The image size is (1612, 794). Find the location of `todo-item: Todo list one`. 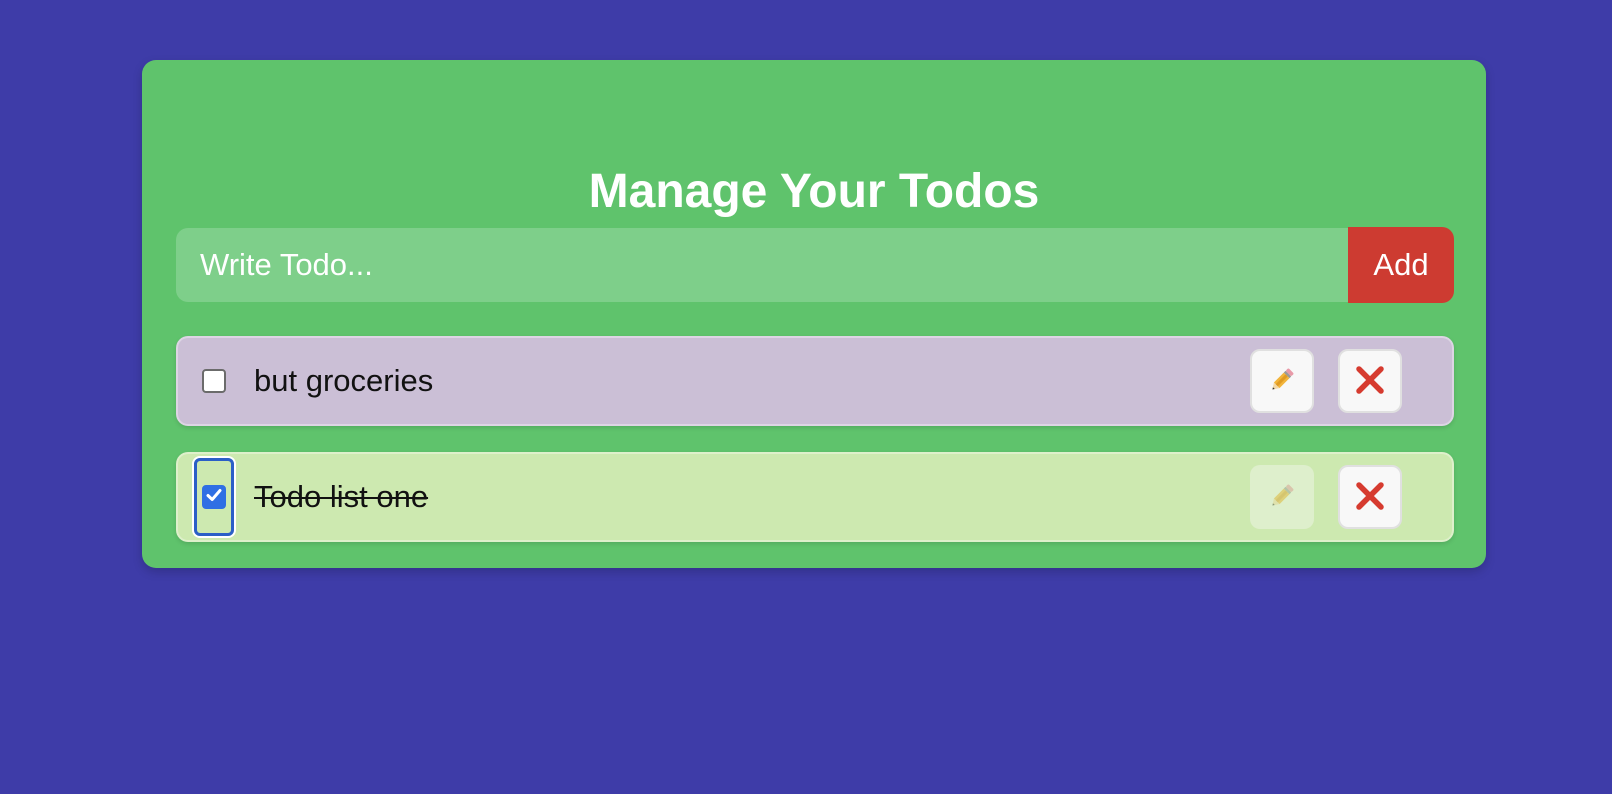

todo-item: Todo list one is located at coordinates (815, 497).